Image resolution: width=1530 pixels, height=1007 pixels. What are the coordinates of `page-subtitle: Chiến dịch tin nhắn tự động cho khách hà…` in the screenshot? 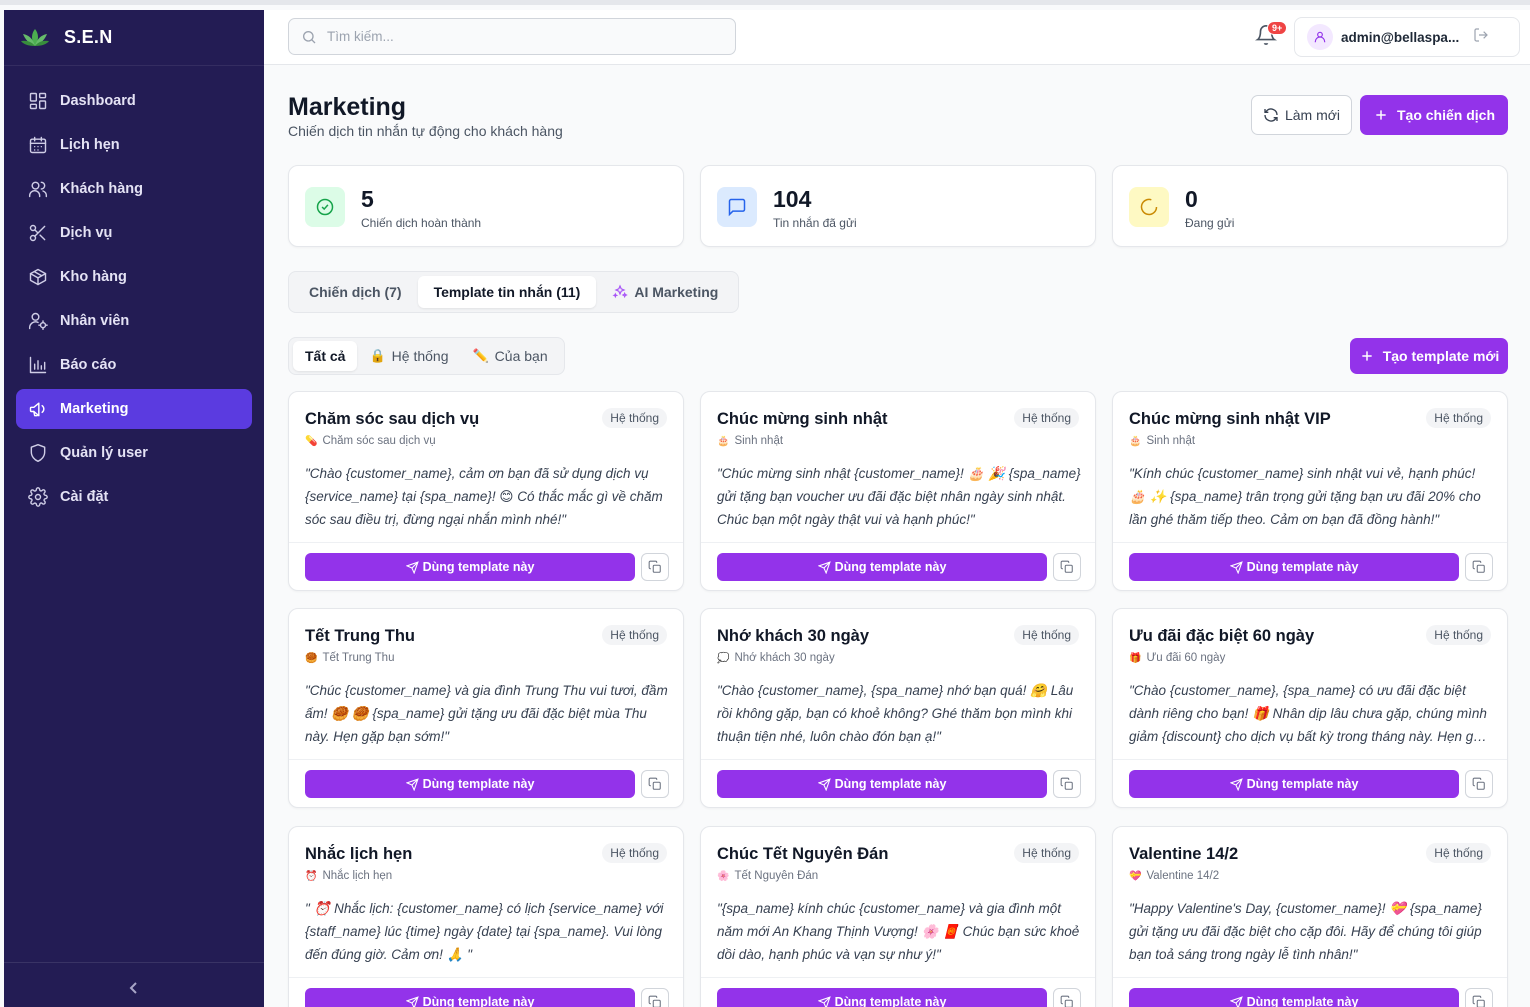 It's located at (425, 131).